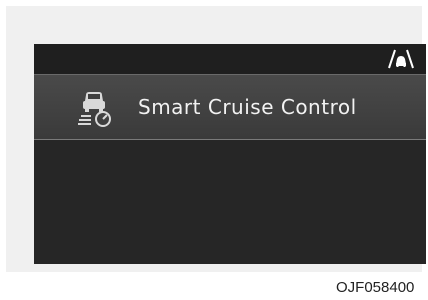  I want to click on display-status-bar, so click(230, 59).